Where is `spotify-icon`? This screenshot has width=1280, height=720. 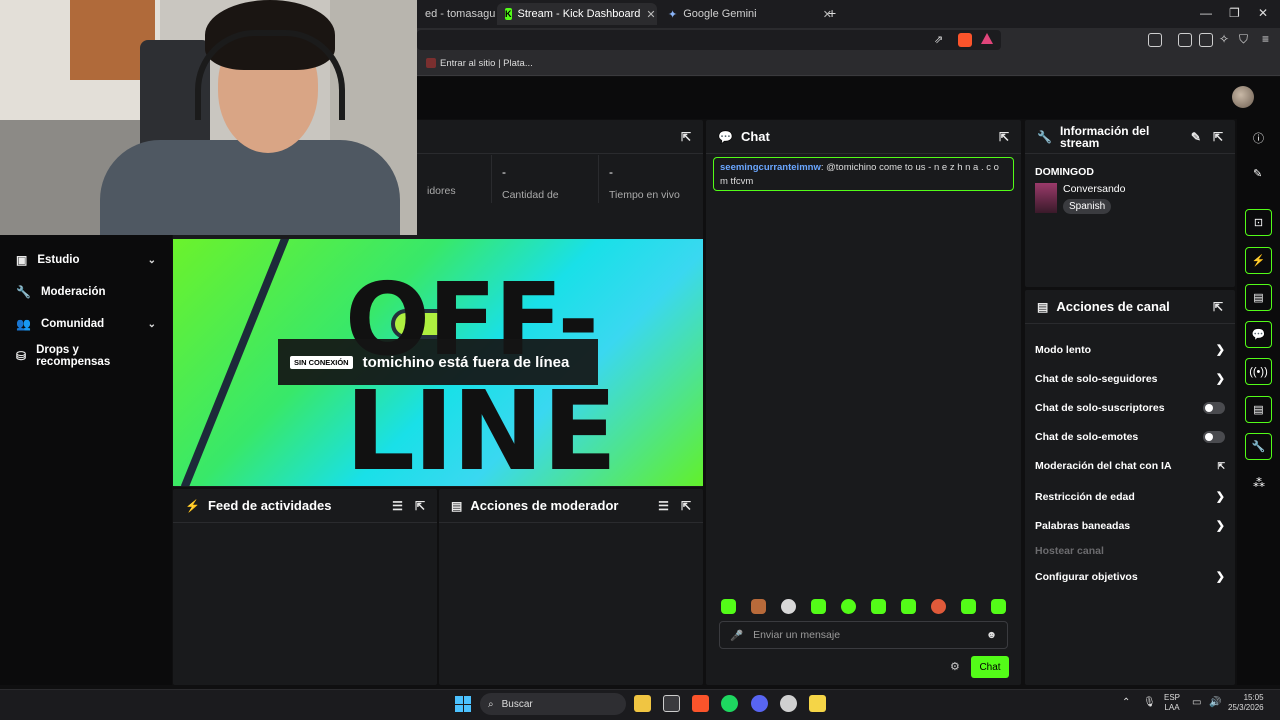 spotify-icon is located at coordinates (729, 703).